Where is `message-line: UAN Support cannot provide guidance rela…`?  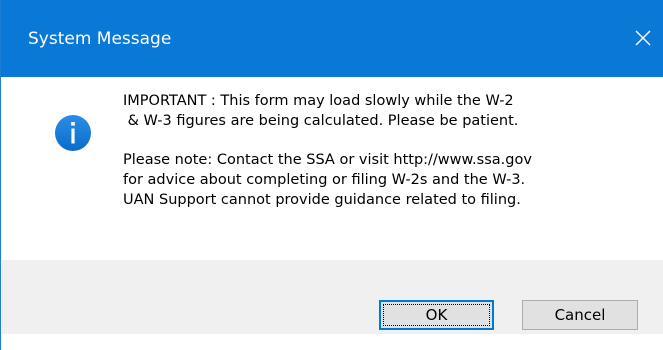
message-line: UAN Support cannot provide guidance rela… is located at coordinates (322, 200).